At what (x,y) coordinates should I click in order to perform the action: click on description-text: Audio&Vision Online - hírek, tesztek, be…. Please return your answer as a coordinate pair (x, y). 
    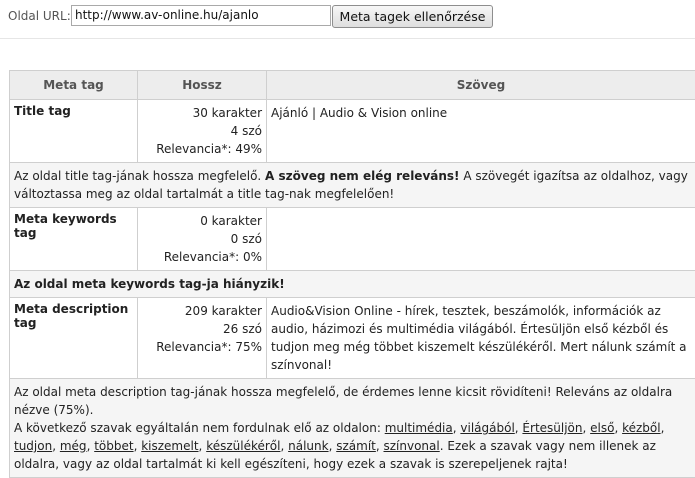
    Looking at the image, I should click on (481, 338).